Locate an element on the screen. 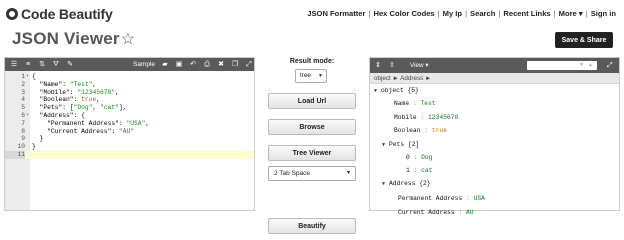 Image resolution: width=624 pixels, height=240 pixels. tree-field: Permanent Address : USA is located at coordinates (441, 198).